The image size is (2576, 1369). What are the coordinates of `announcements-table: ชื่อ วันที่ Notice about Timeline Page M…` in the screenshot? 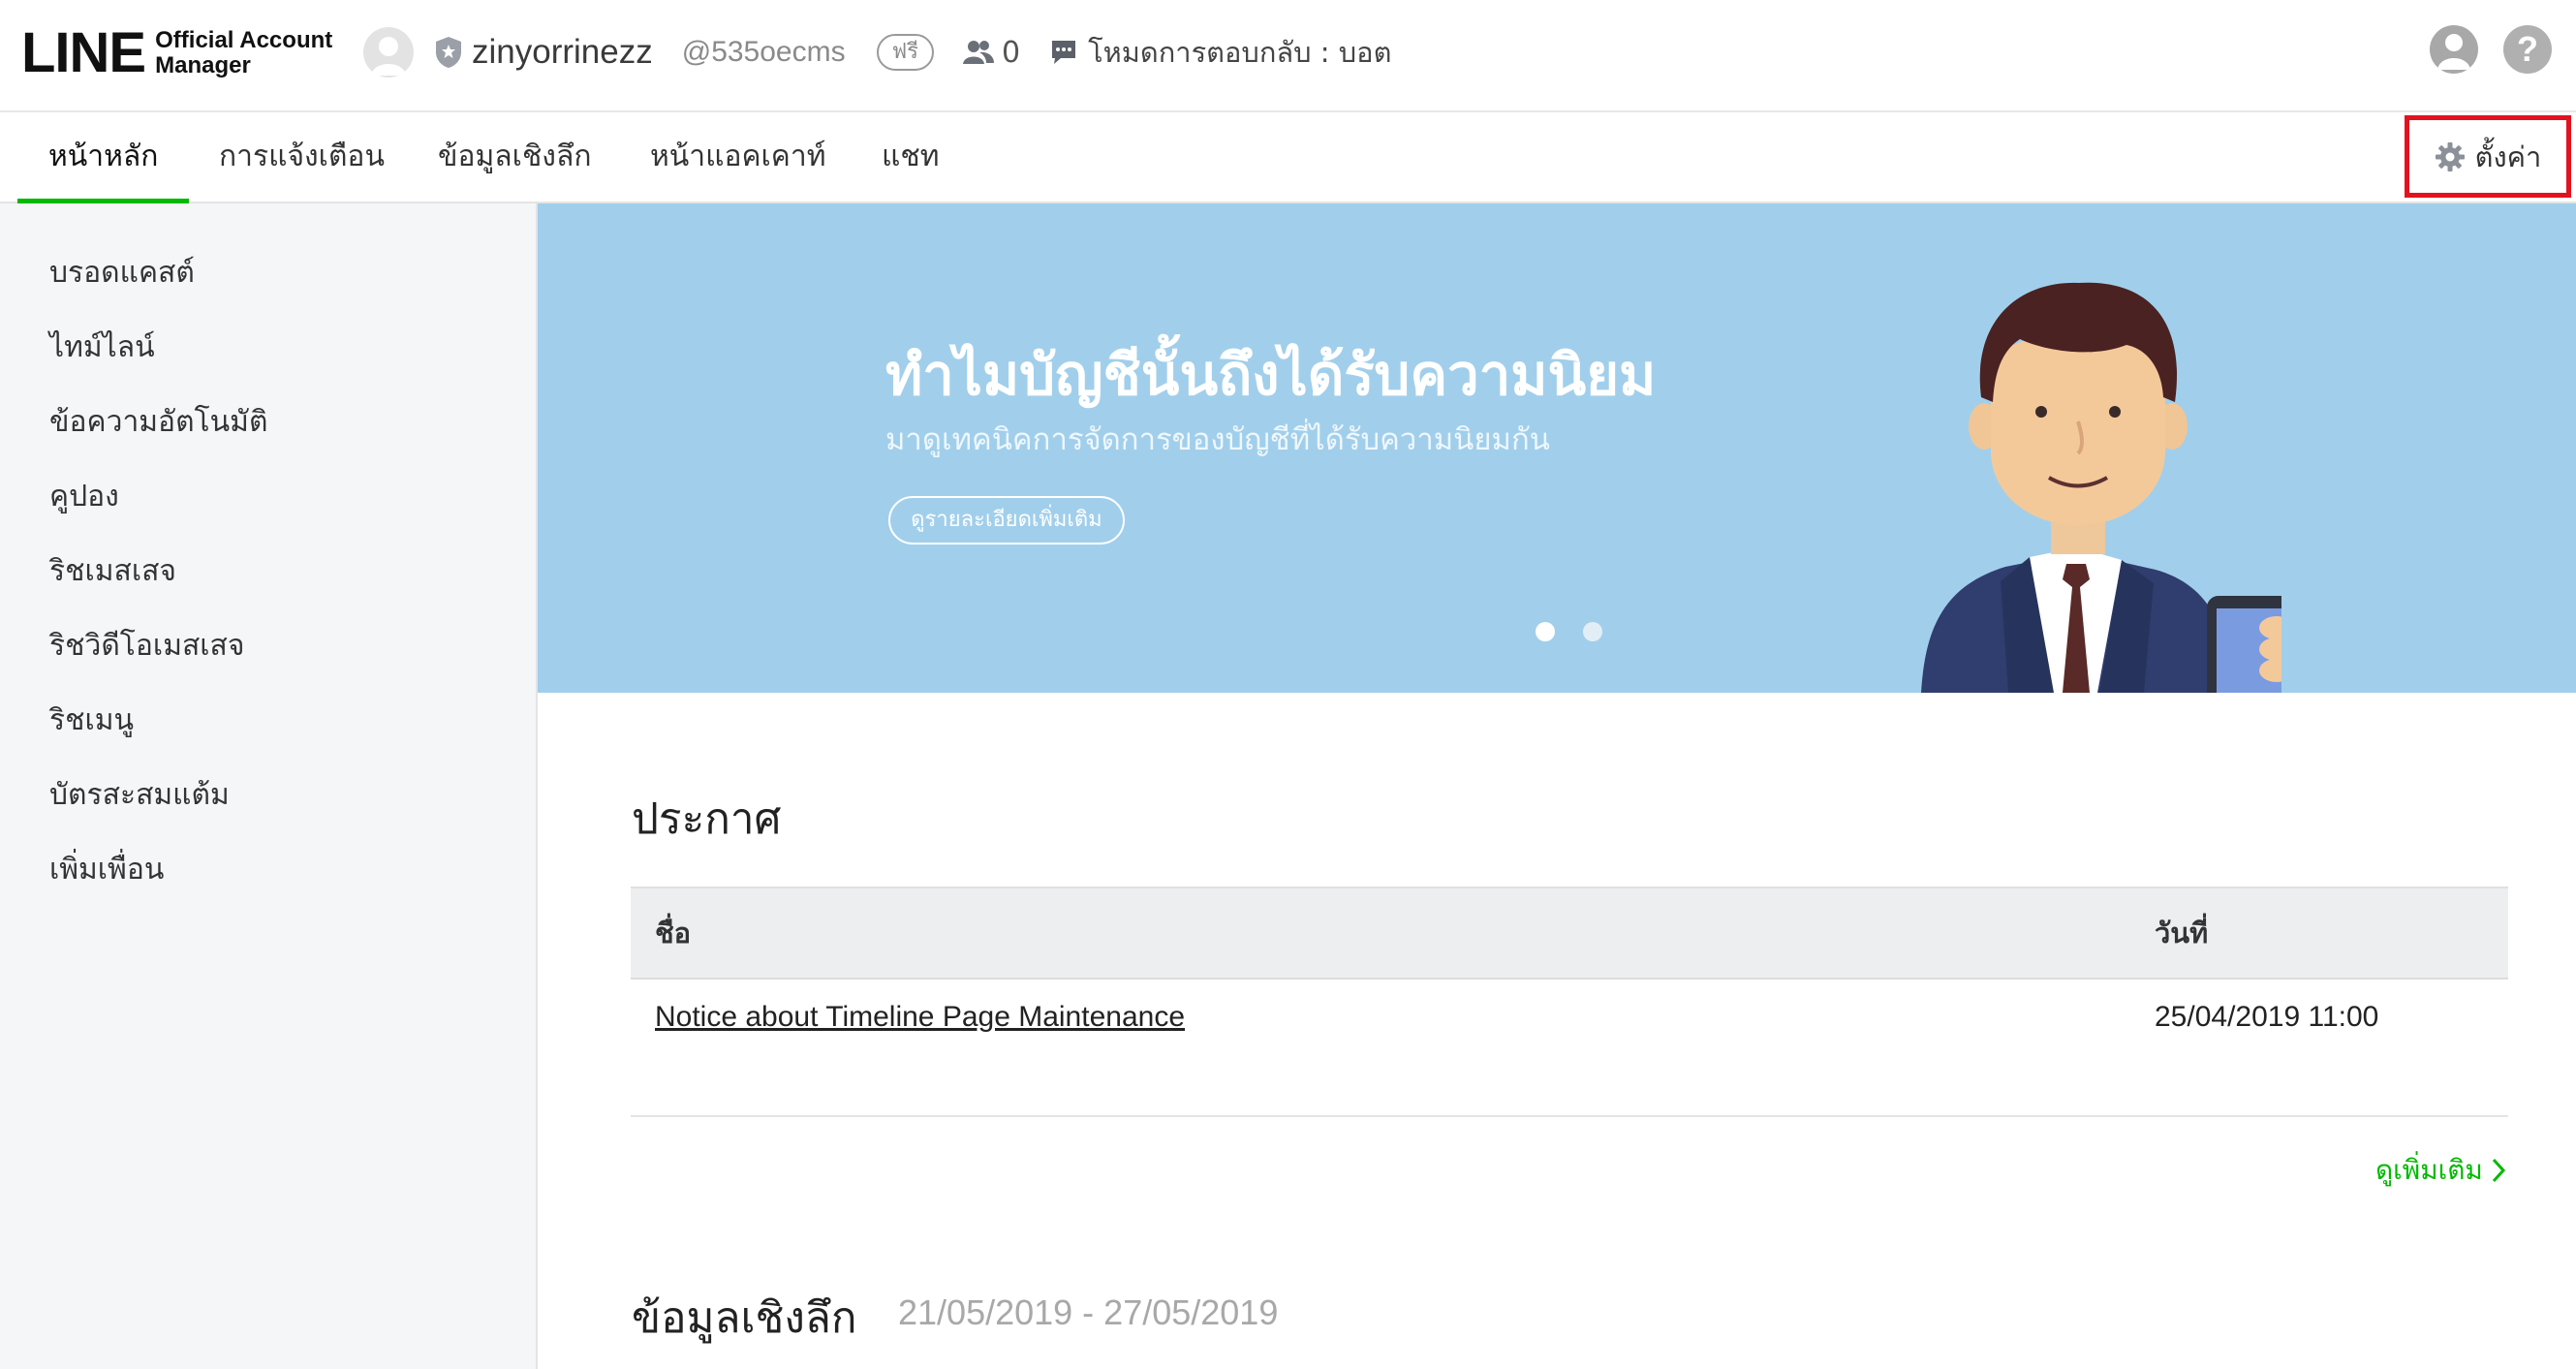 It's located at (1569, 1002).